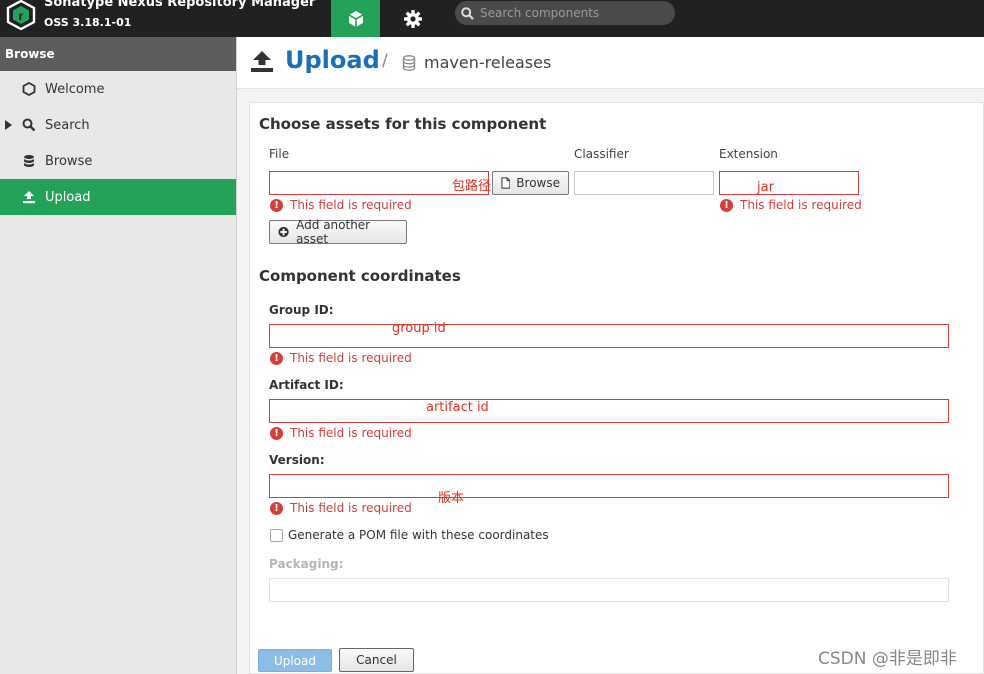  Describe the element at coordinates (609, 336) in the screenshot. I see `group-id-input` at that location.